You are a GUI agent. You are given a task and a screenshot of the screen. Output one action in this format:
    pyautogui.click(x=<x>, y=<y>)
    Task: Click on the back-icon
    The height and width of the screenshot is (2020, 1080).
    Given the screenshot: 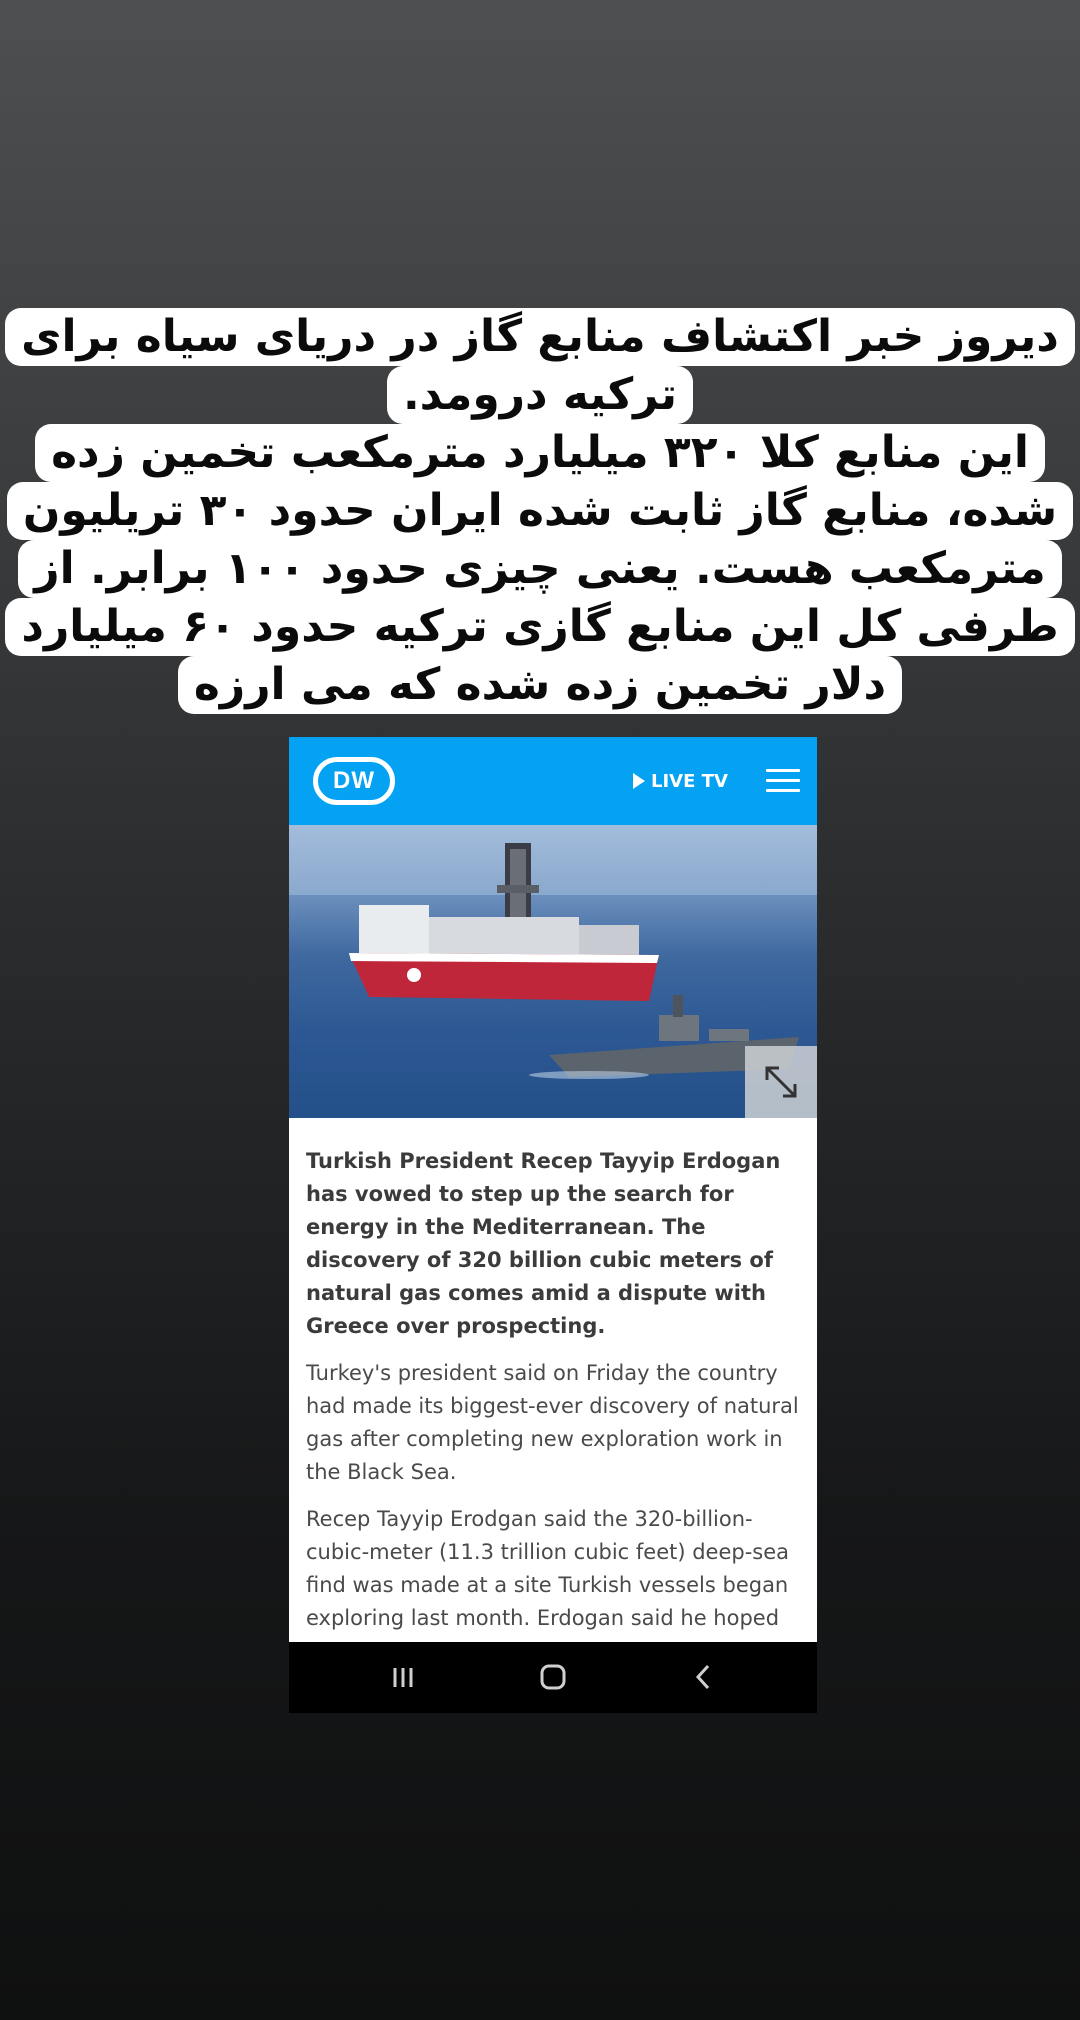 What is the action you would take?
    pyautogui.click(x=702, y=1677)
    